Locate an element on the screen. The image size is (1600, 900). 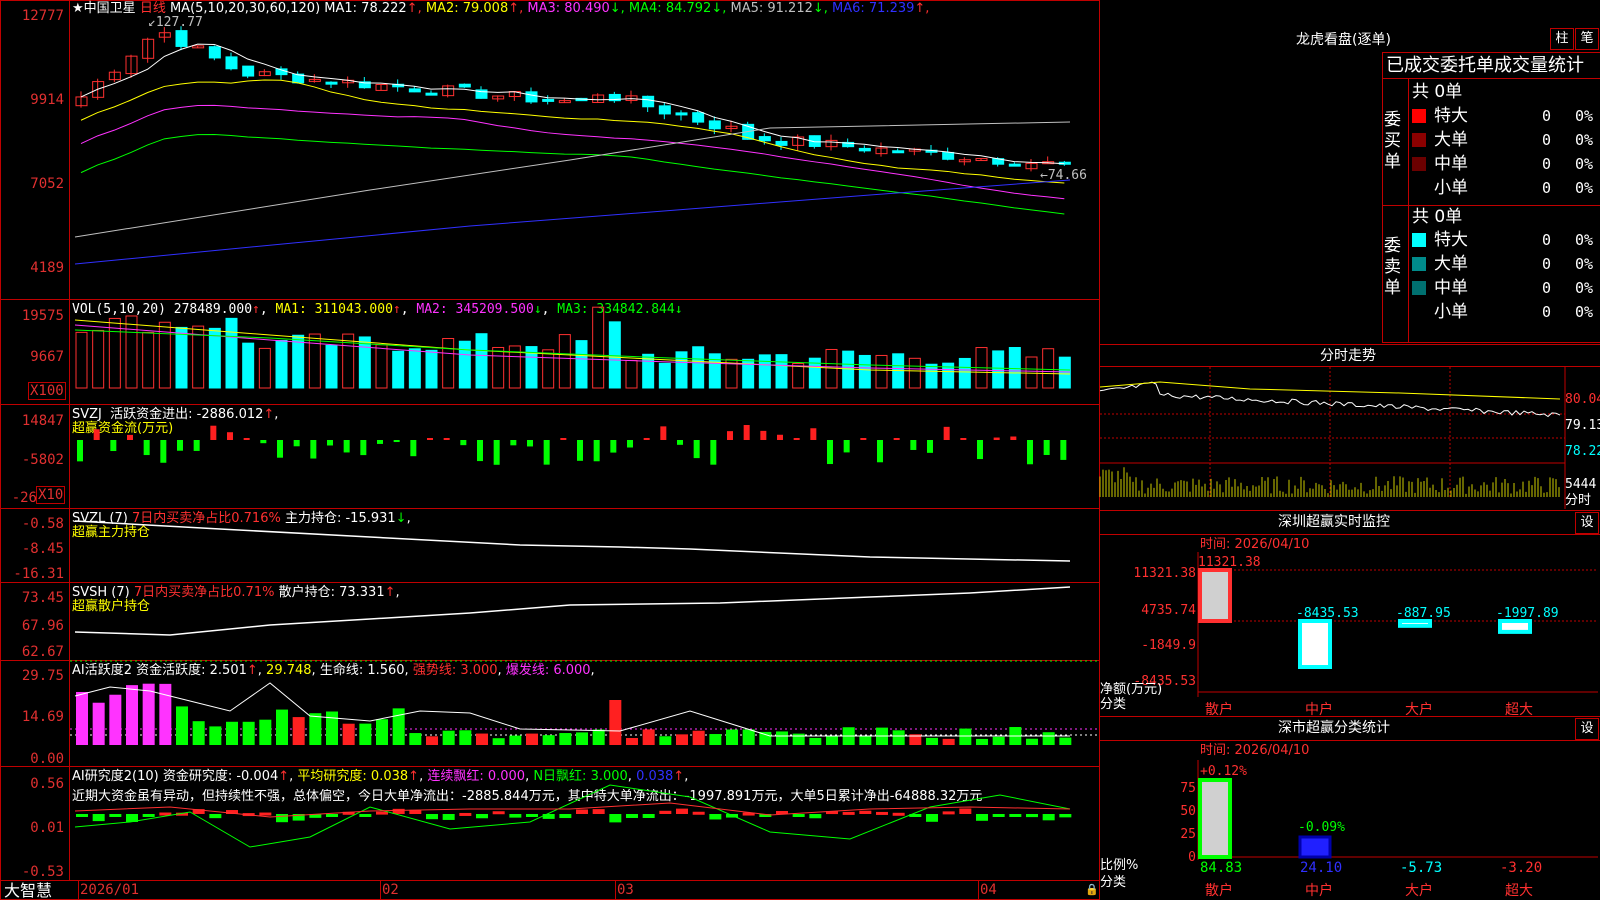
volume-chart is located at coordinates (585, 352).